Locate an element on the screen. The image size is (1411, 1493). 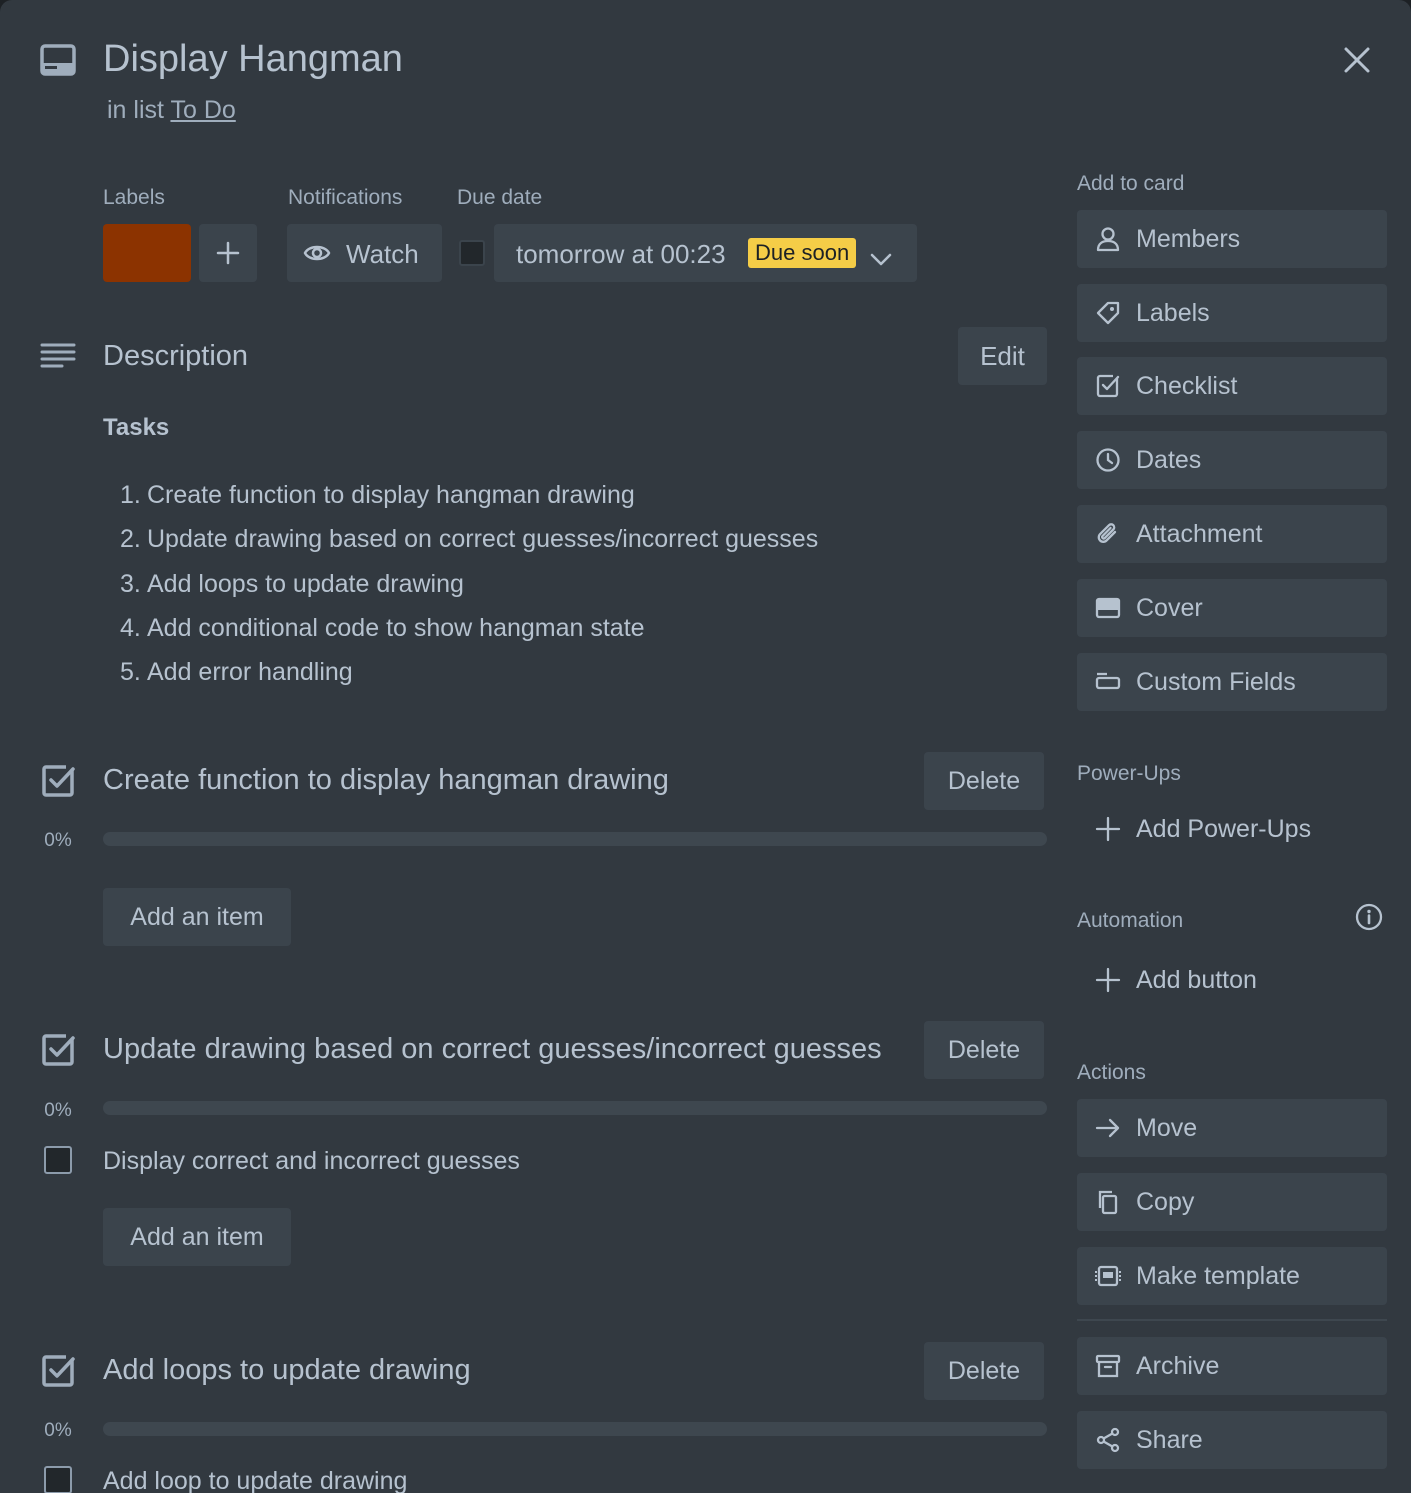
archive-label: Archive is located at coordinates (1178, 1366).